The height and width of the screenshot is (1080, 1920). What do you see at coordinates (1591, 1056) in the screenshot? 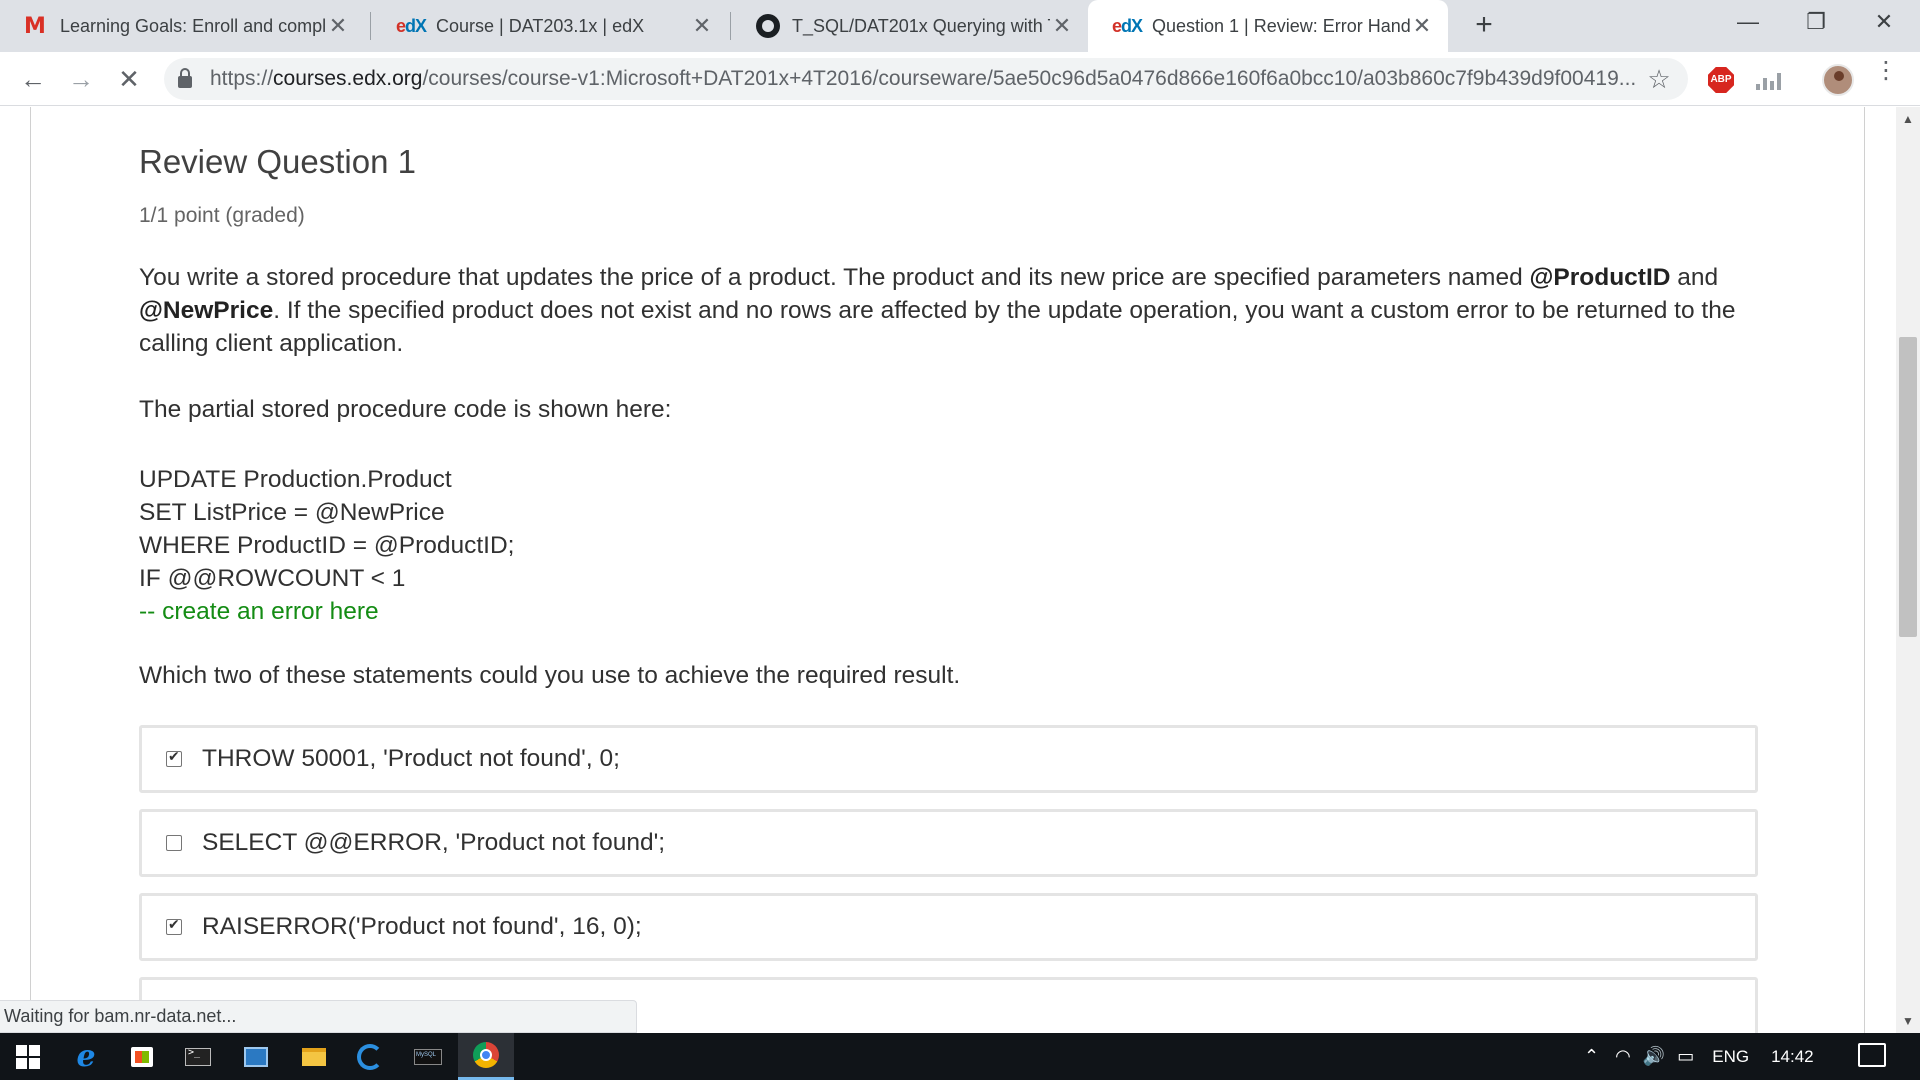
I see `chevron-up-icon: ⌃` at bounding box center [1591, 1056].